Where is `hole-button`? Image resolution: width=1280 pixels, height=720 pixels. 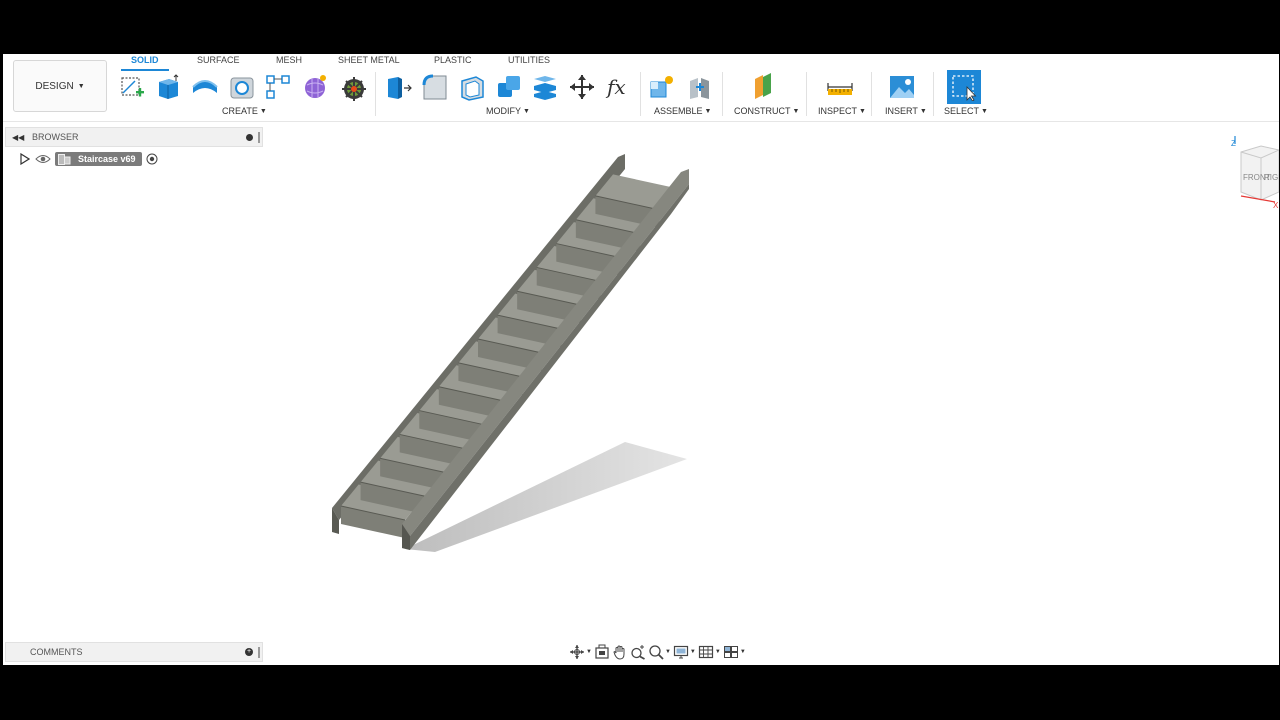
hole-button is located at coordinates (242, 87).